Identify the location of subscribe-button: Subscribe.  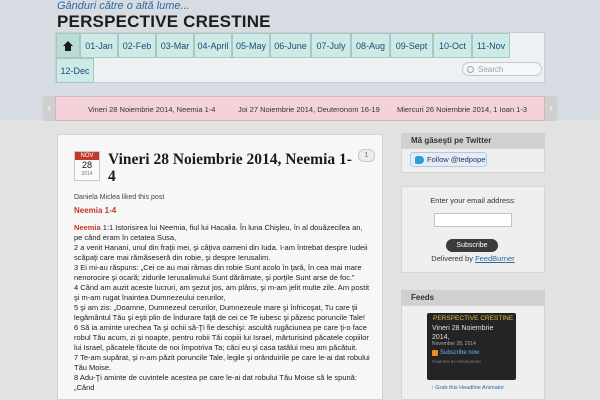
(472, 245).